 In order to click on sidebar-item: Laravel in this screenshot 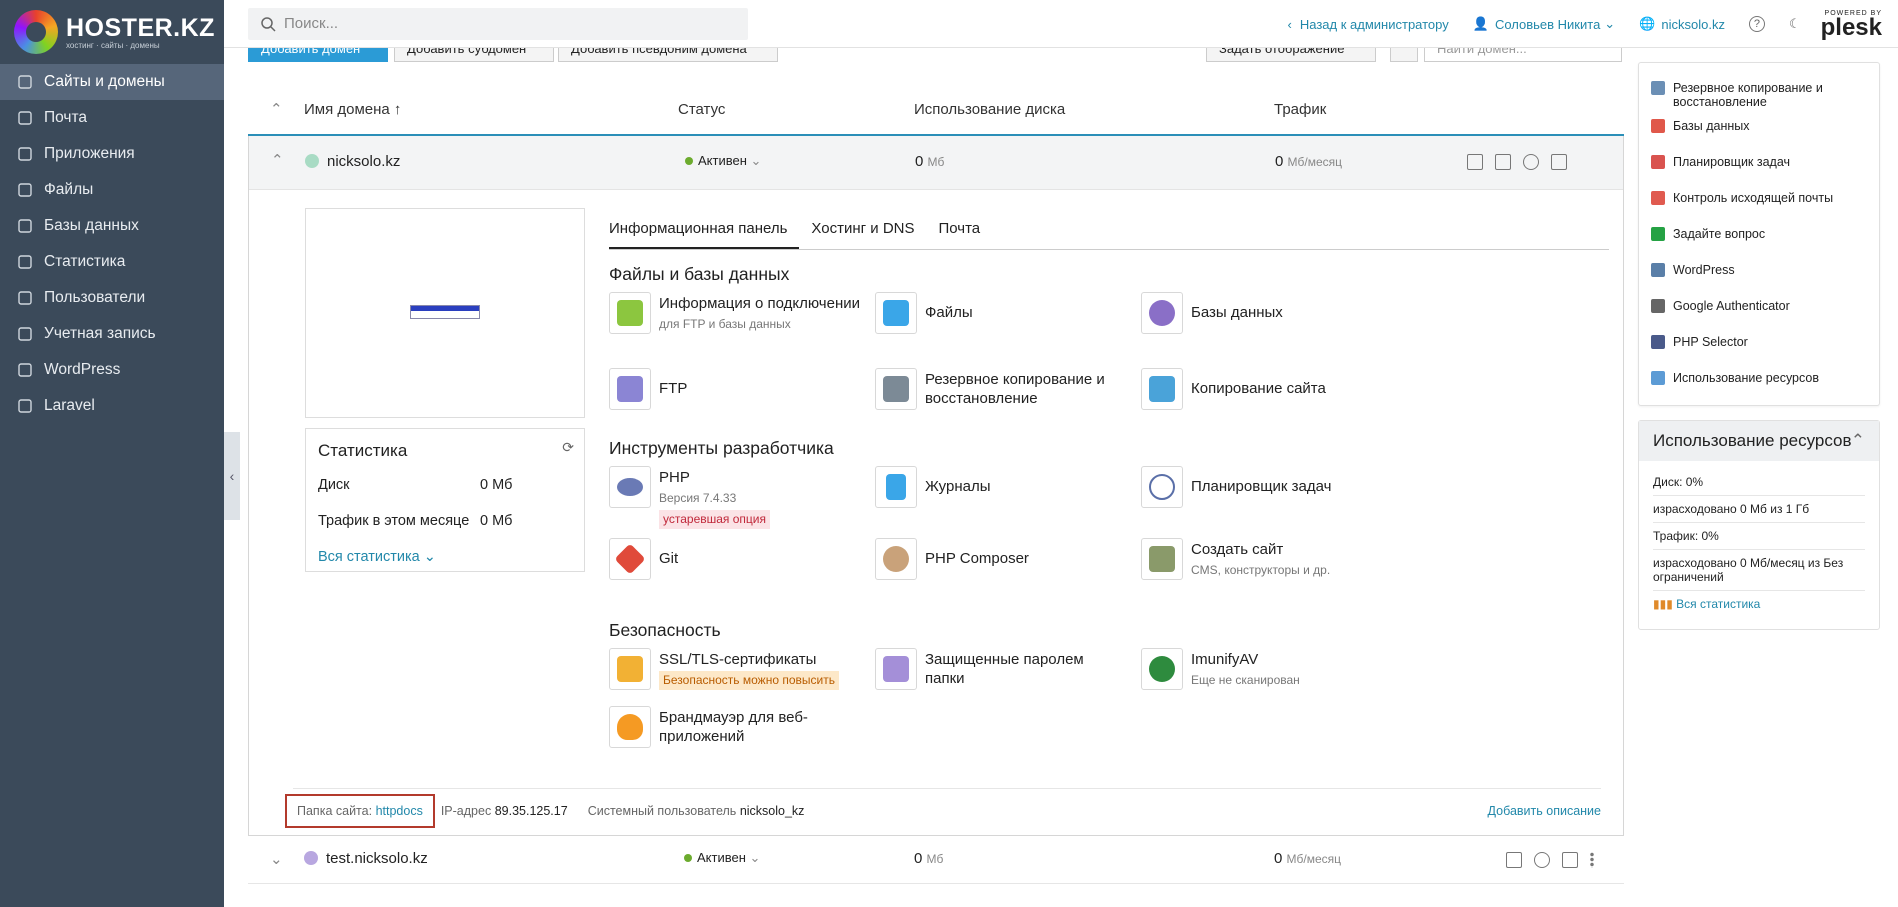, I will do `click(112, 406)`.